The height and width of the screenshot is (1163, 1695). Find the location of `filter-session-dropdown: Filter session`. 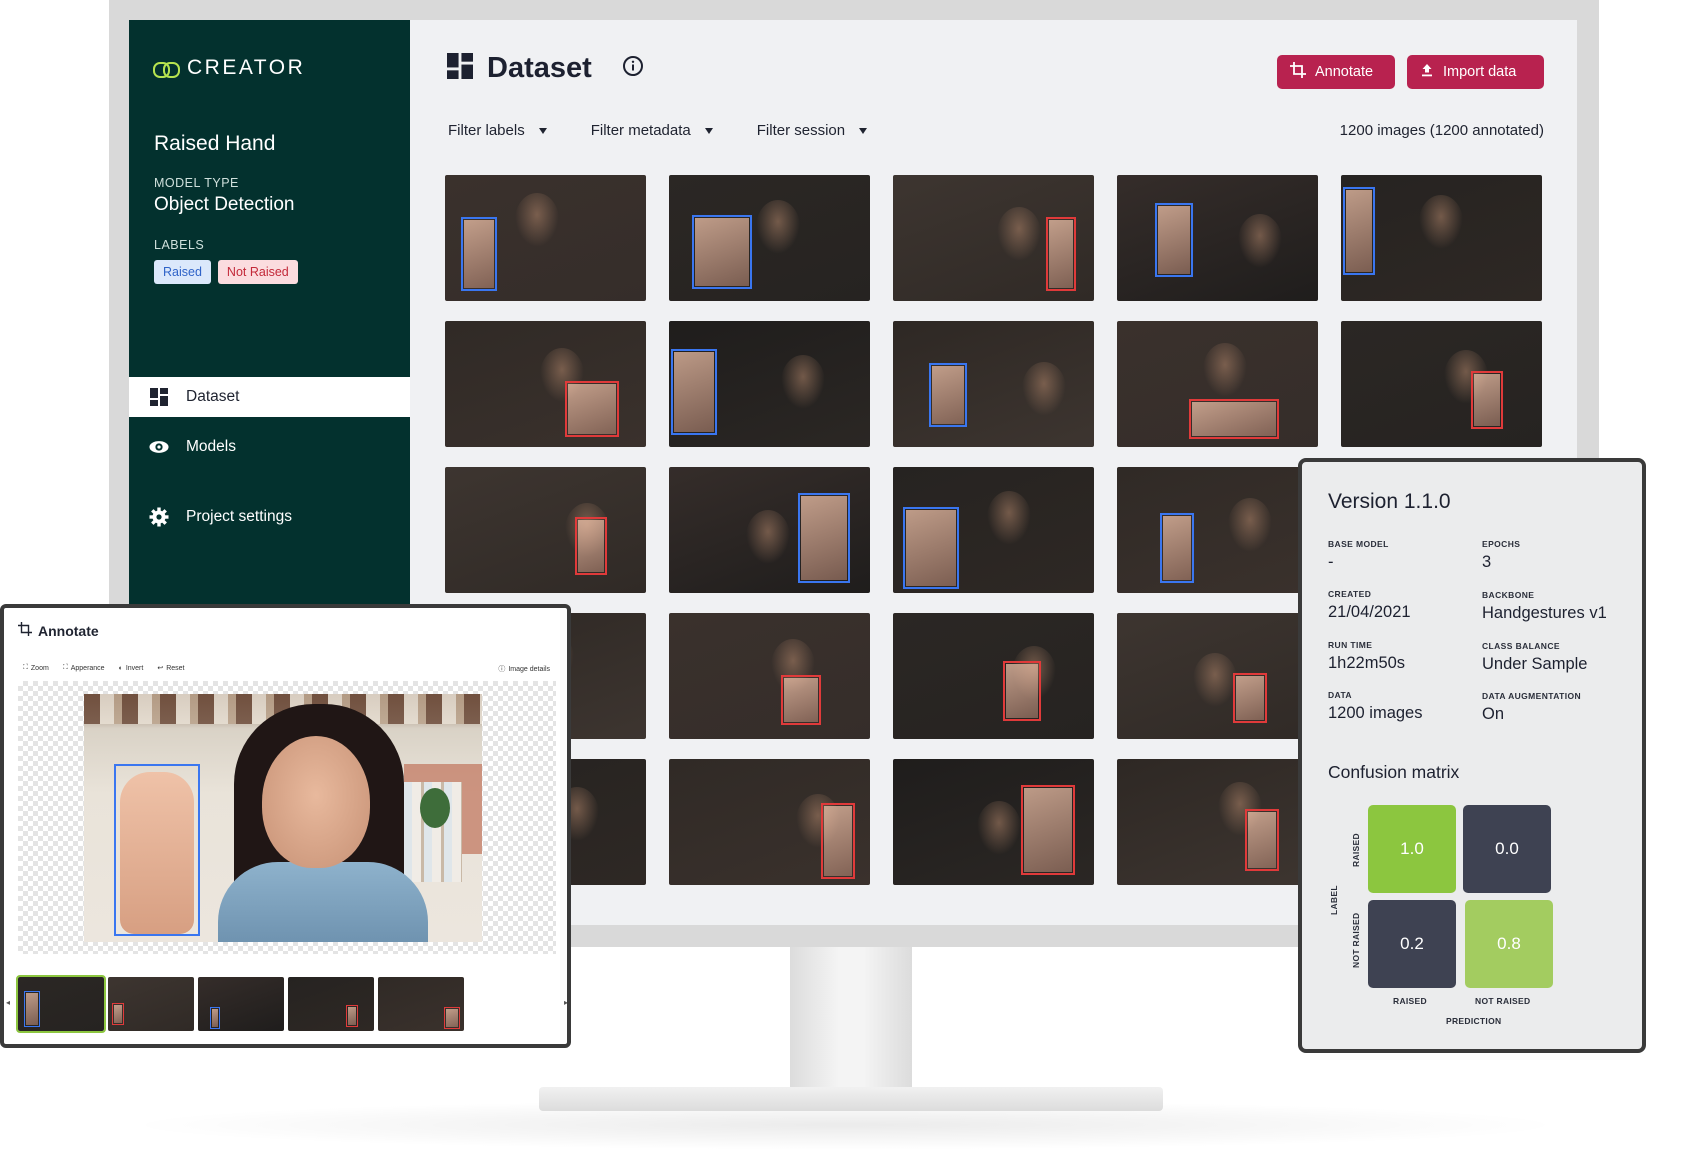

filter-session-dropdown: Filter session is located at coordinates (812, 130).